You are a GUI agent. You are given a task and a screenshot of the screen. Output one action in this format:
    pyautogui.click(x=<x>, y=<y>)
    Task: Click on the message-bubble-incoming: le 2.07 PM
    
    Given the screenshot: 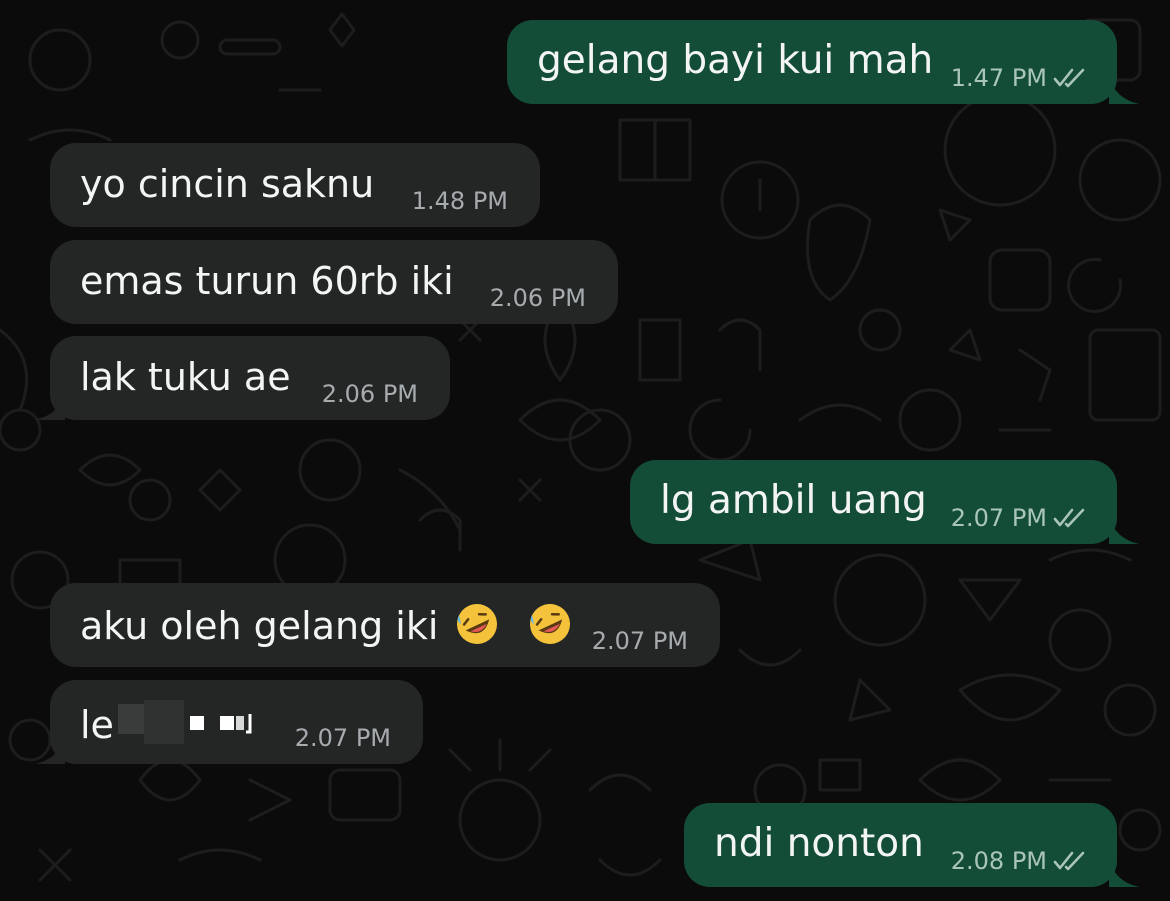 What is the action you would take?
    pyautogui.click(x=229, y=722)
    